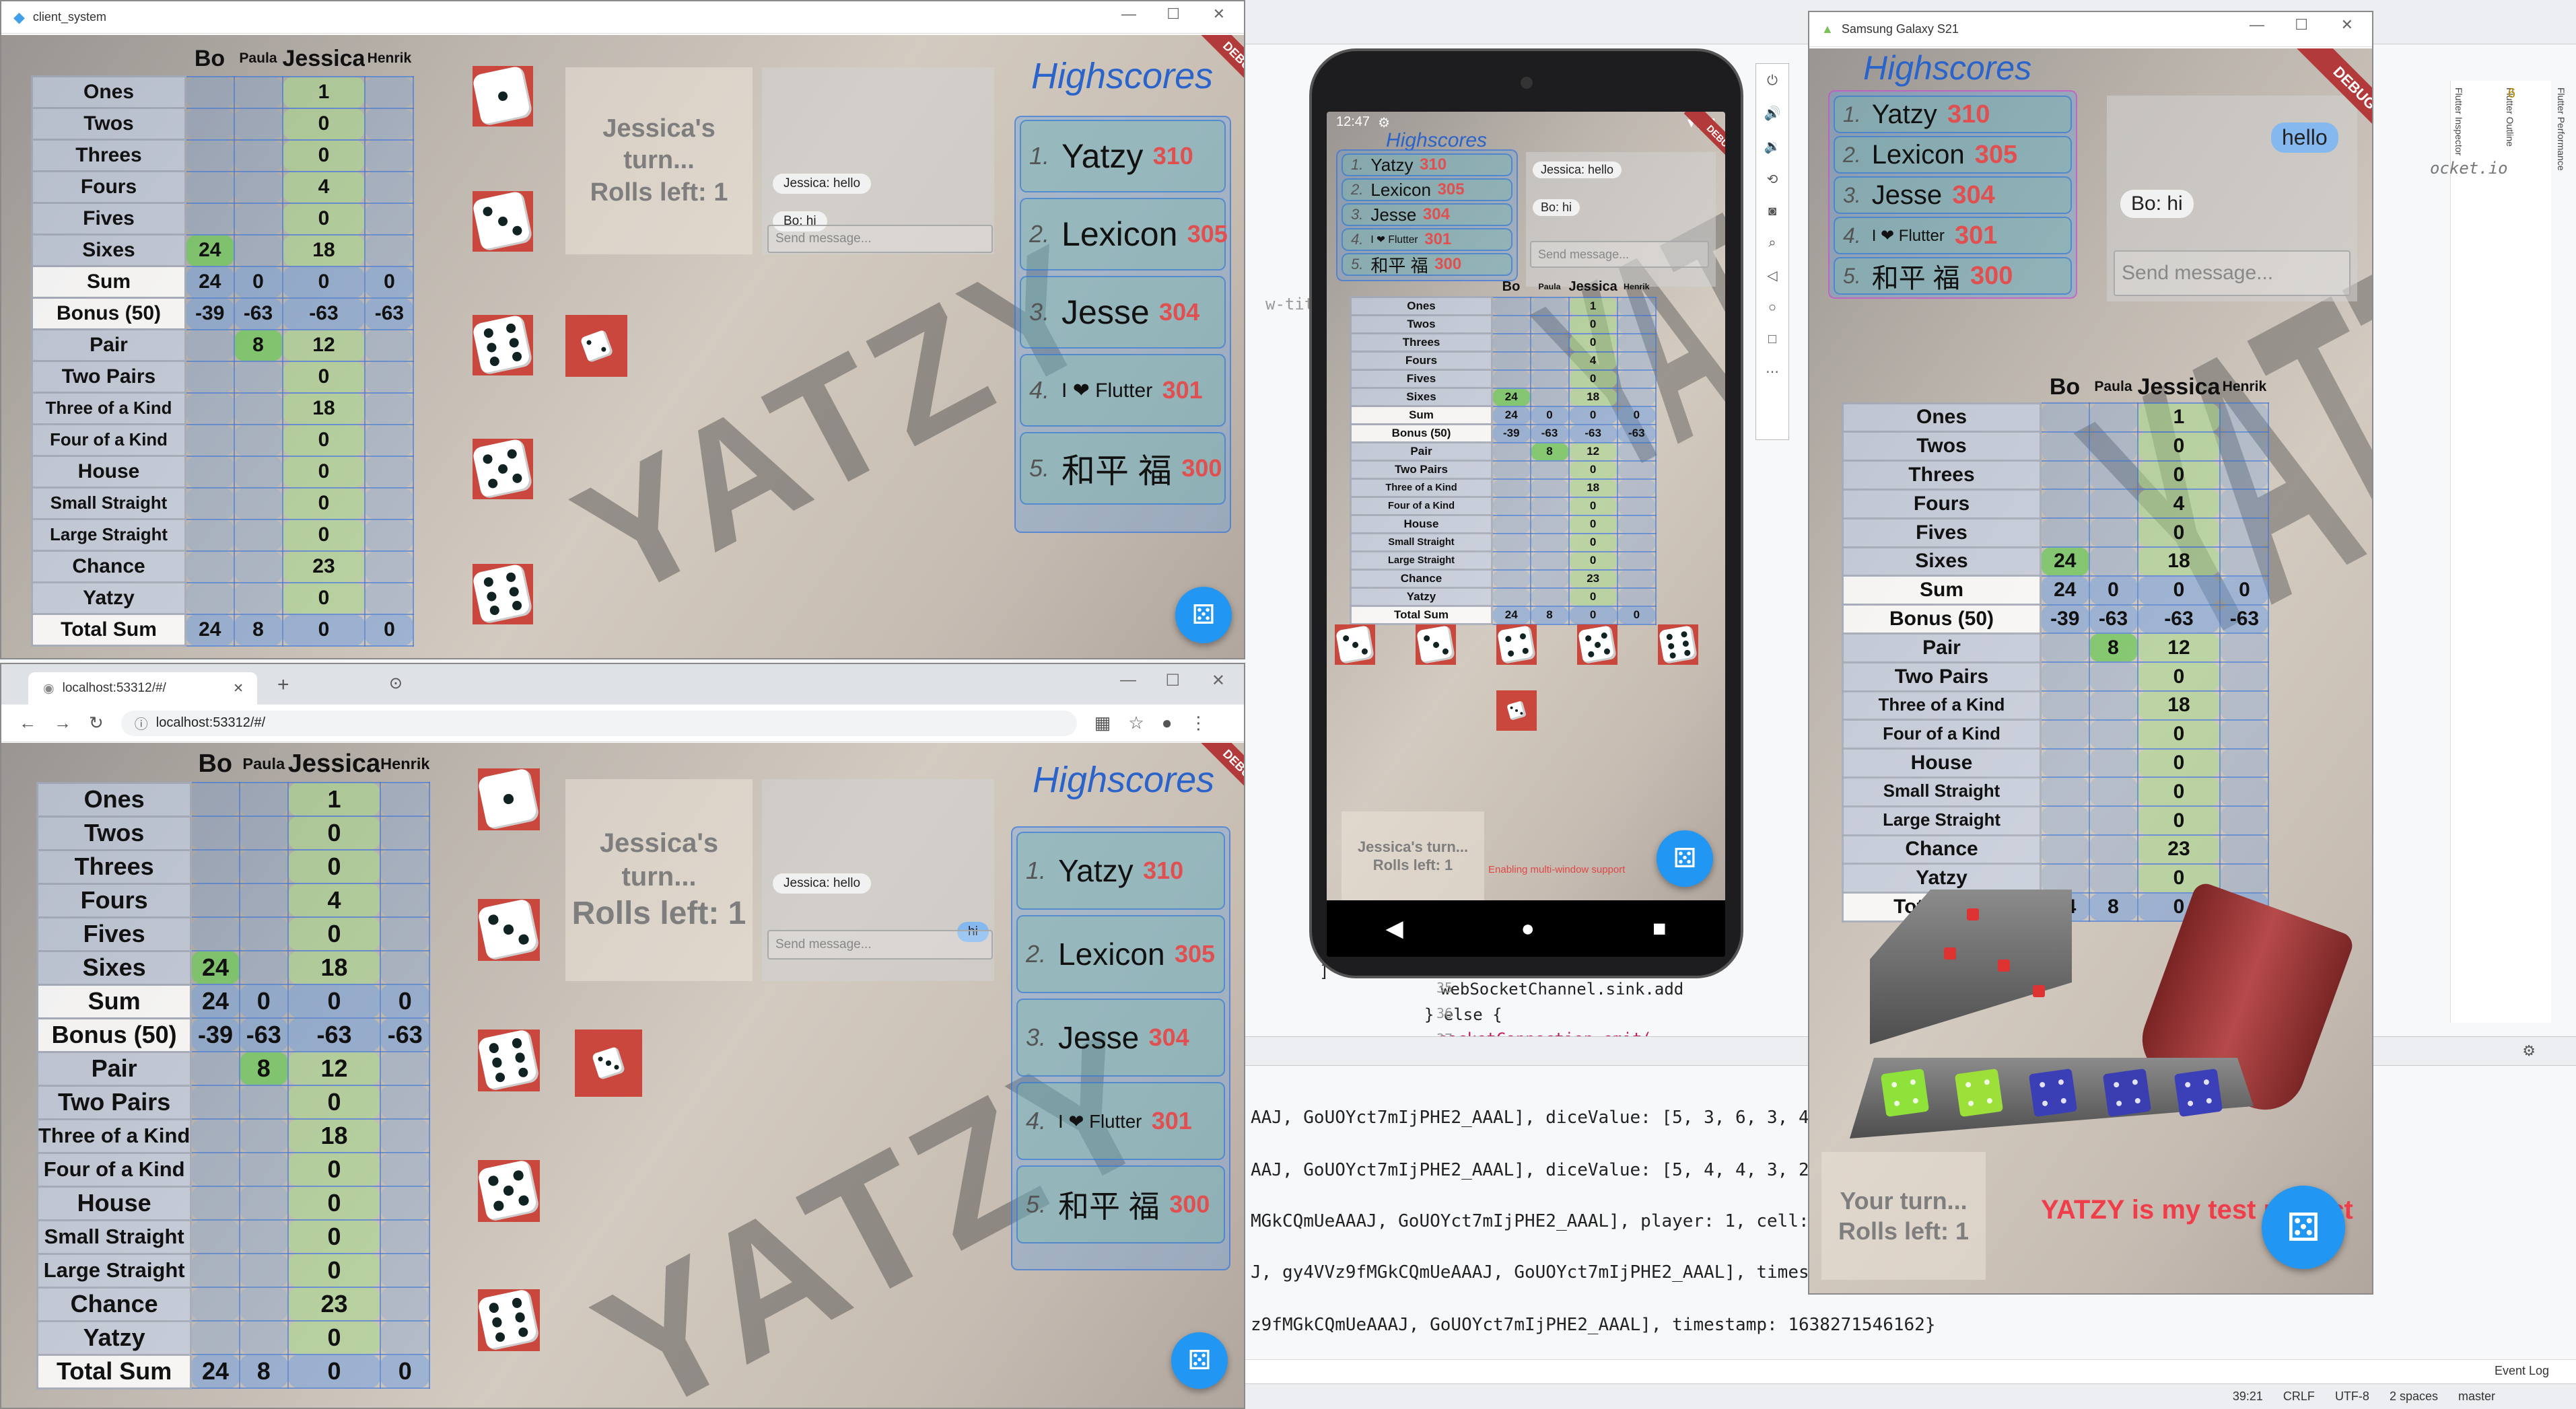 This screenshot has width=2576, height=1409. What do you see at coordinates (1772, 243) in the screenshot?
I see `zoom-icon: ⌕` at bounding box center [1772, 243].